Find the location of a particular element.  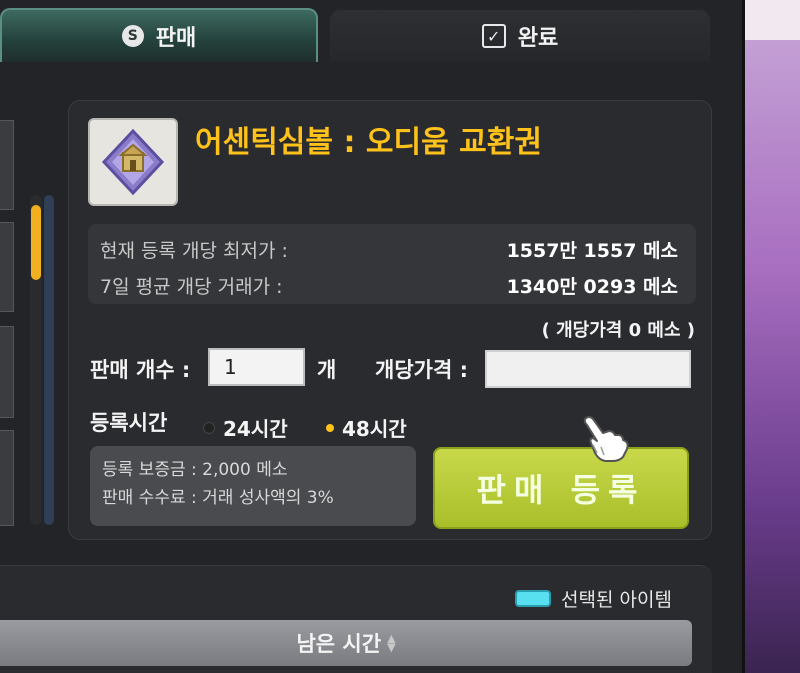

tab-sell: S 판매 is located at coordinates (159, 35).